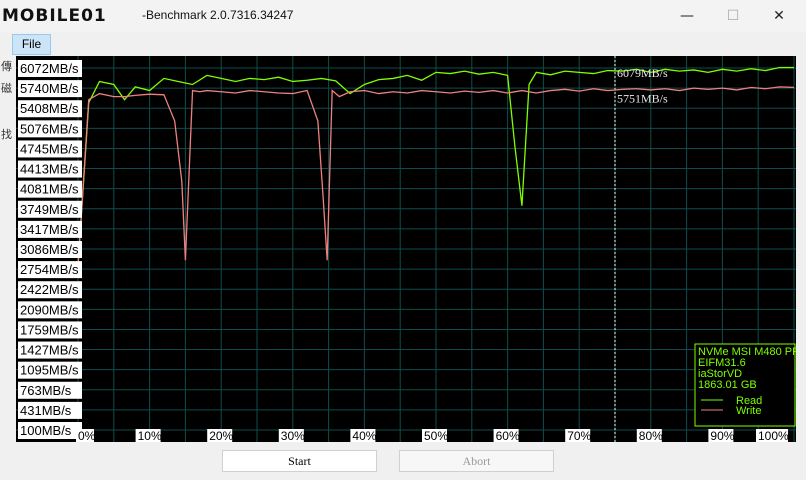  What do you see at coordinates (727, 385) in the screenshot?
I see `legend-info-text: 1863.01 GB` at bounding box center [727, 385].